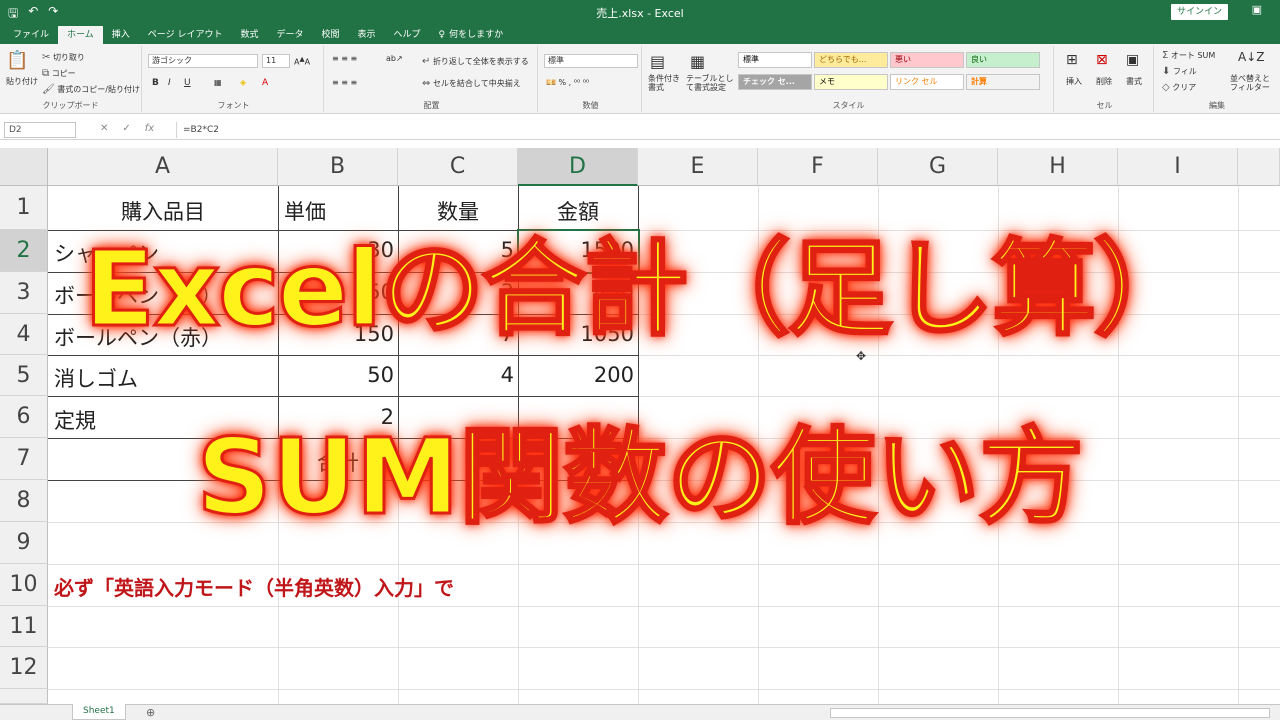  I want to click on delete-cells-button: 削除, so click(1104, 81).